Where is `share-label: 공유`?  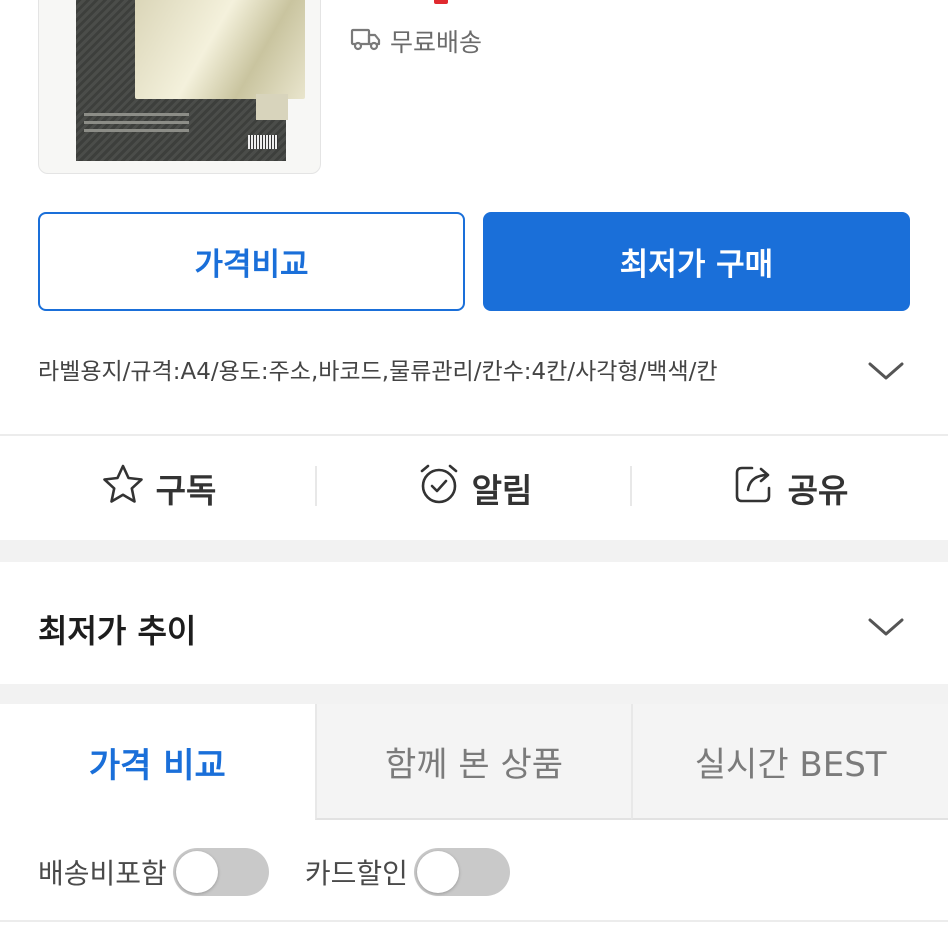 share-label: 공유 is located at coordinates (818, 490).